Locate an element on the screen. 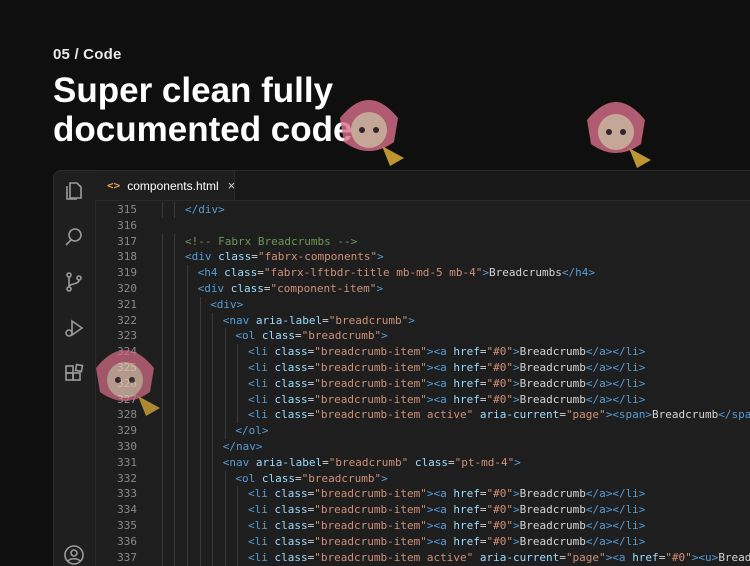 This screenshot has width=750, height=566. html-file-icon: <> is located at coordinates (114, 185).